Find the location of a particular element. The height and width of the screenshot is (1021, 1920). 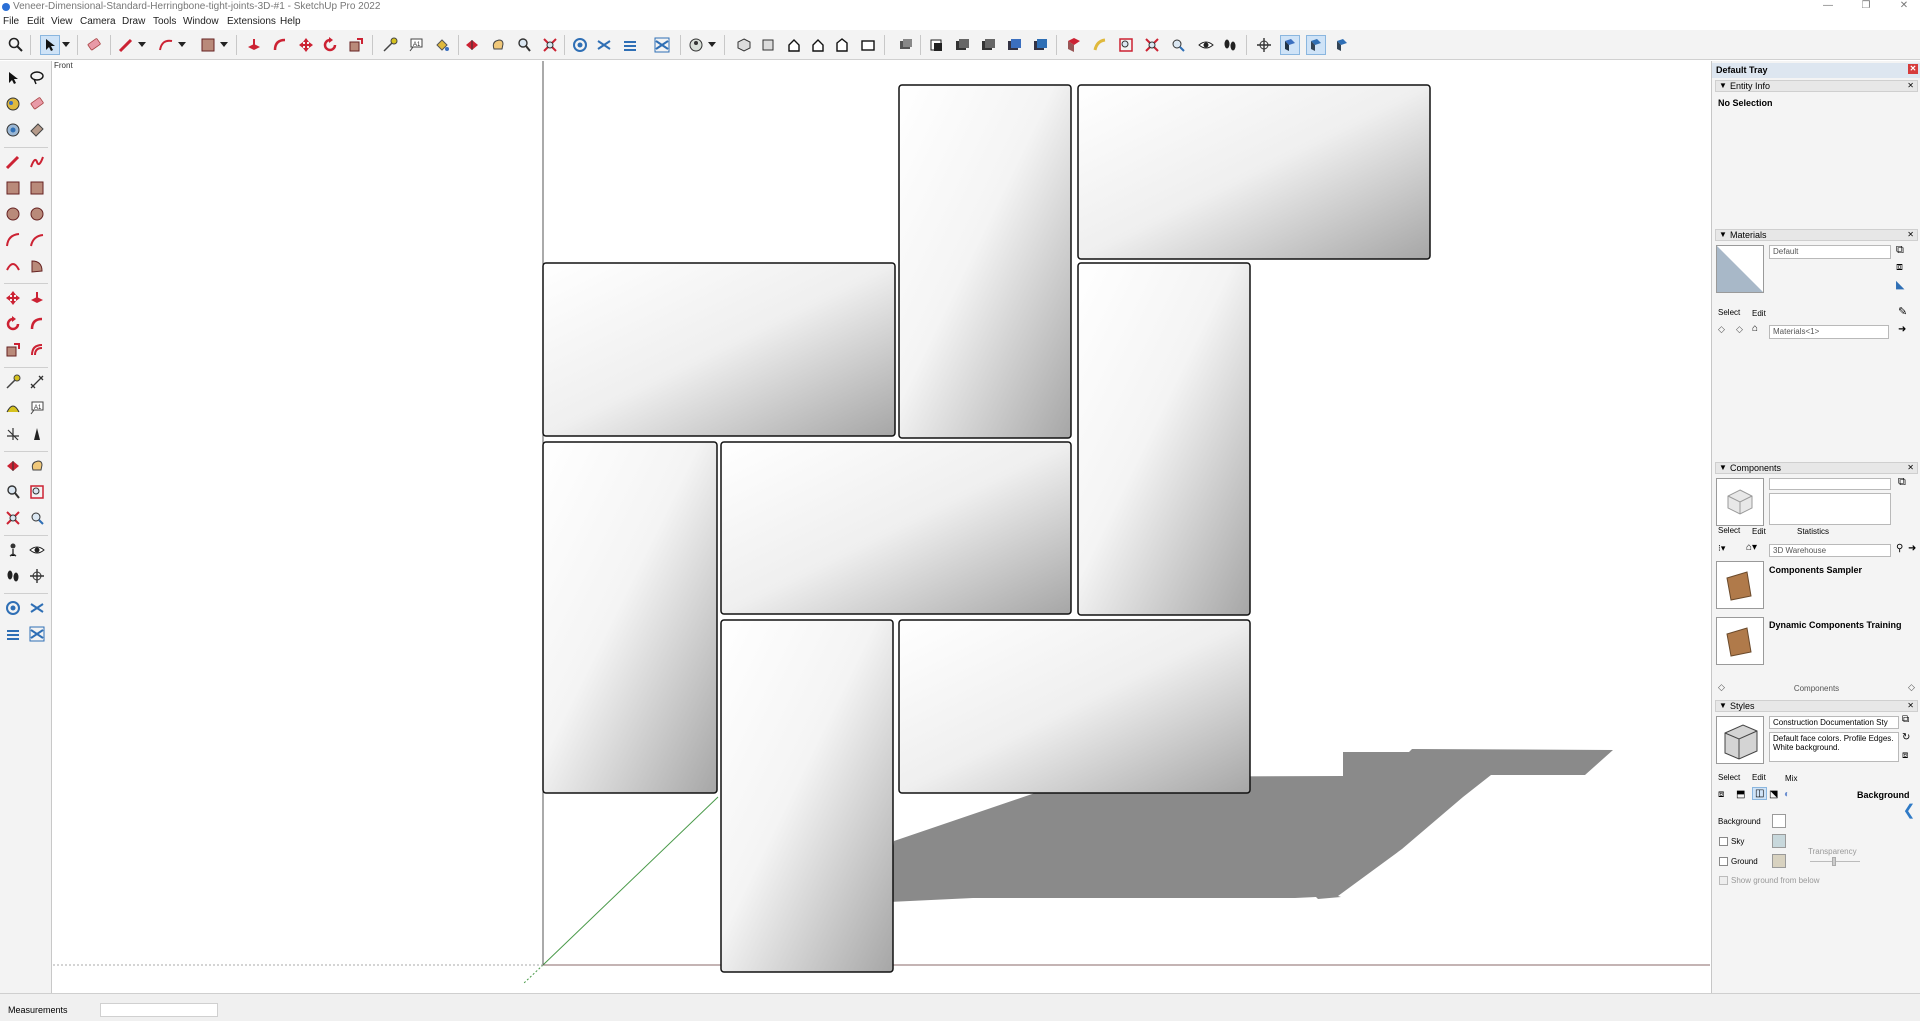

select-tool-icon is located at coordinates (50, 45).